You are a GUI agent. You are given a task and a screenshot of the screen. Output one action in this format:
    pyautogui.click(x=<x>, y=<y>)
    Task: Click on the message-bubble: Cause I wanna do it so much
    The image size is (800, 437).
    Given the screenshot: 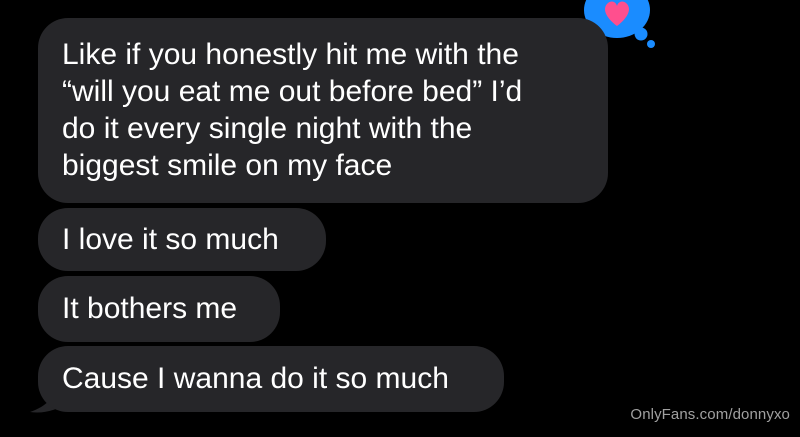 What is the action you would take?
    pyautogui.click(x=271, y=379)
    